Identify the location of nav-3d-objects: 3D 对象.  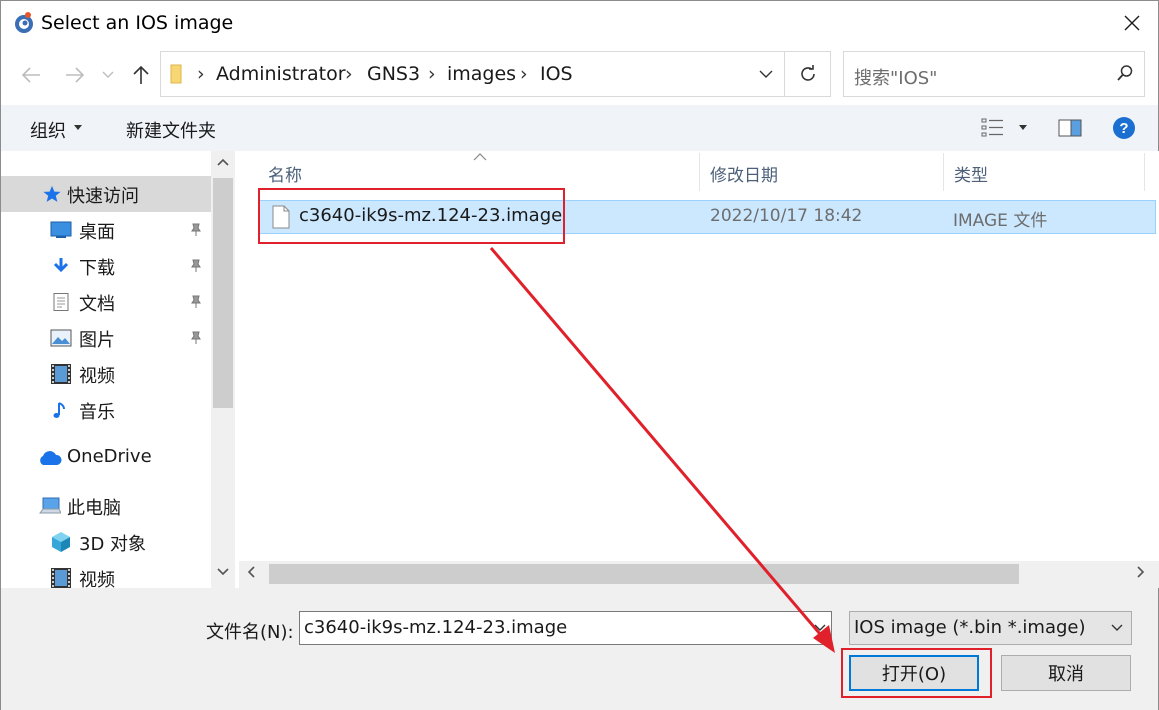
(106, 542).